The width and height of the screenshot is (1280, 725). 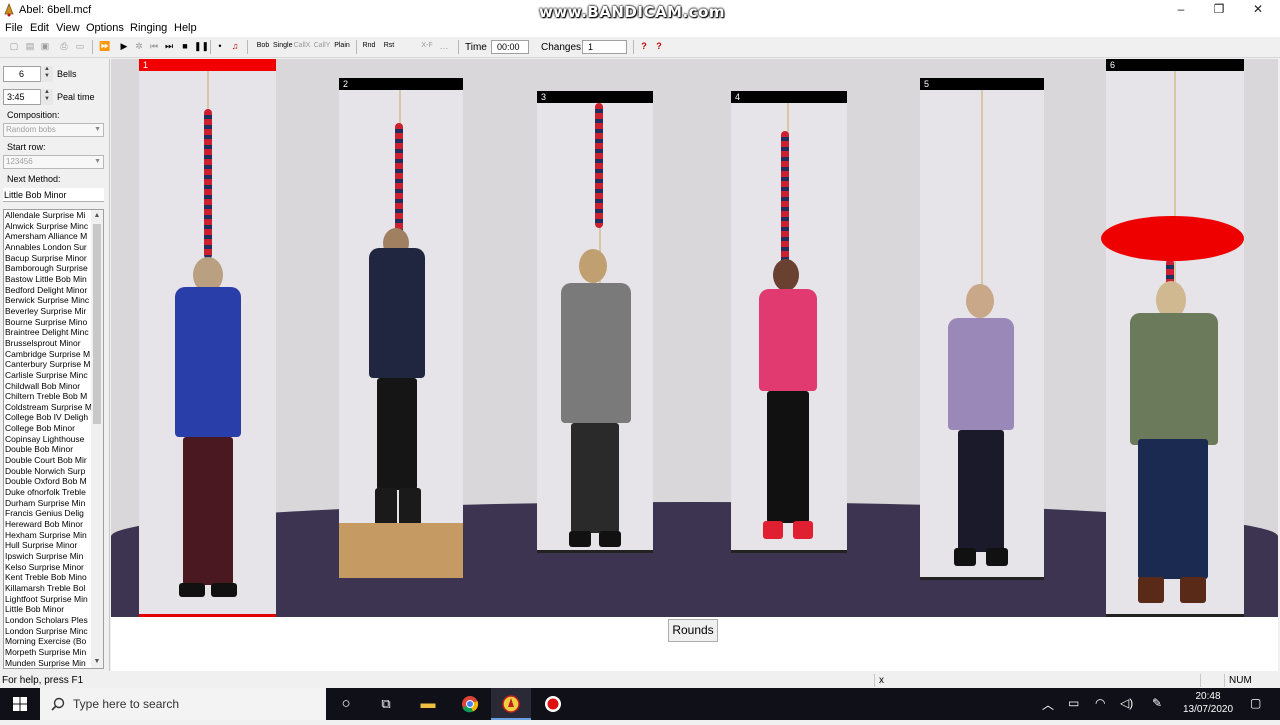 I want to click on menu-options: Options, so click(x=105, y=28).